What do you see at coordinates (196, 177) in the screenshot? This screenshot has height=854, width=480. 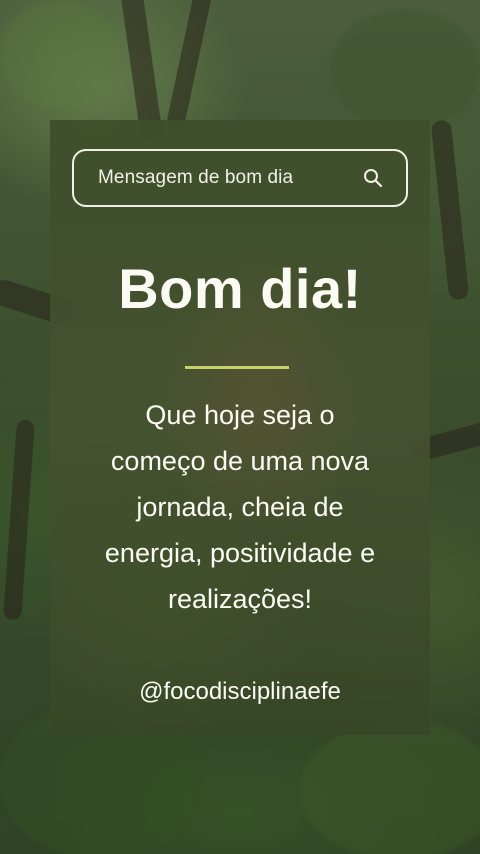 I see `search-text: Mensagem de bom dia` at bounding box center [196, 177].